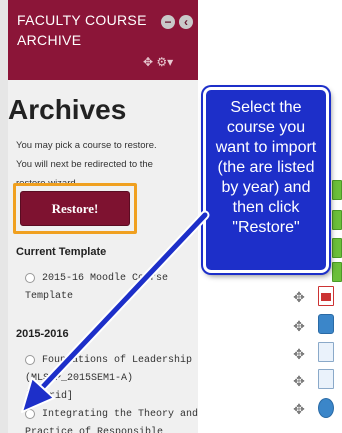 This screenshot has width=342, height=433. Describe the element at coordinates (67, 109) in the screenshot. I see `page-title: Archives` at that location.